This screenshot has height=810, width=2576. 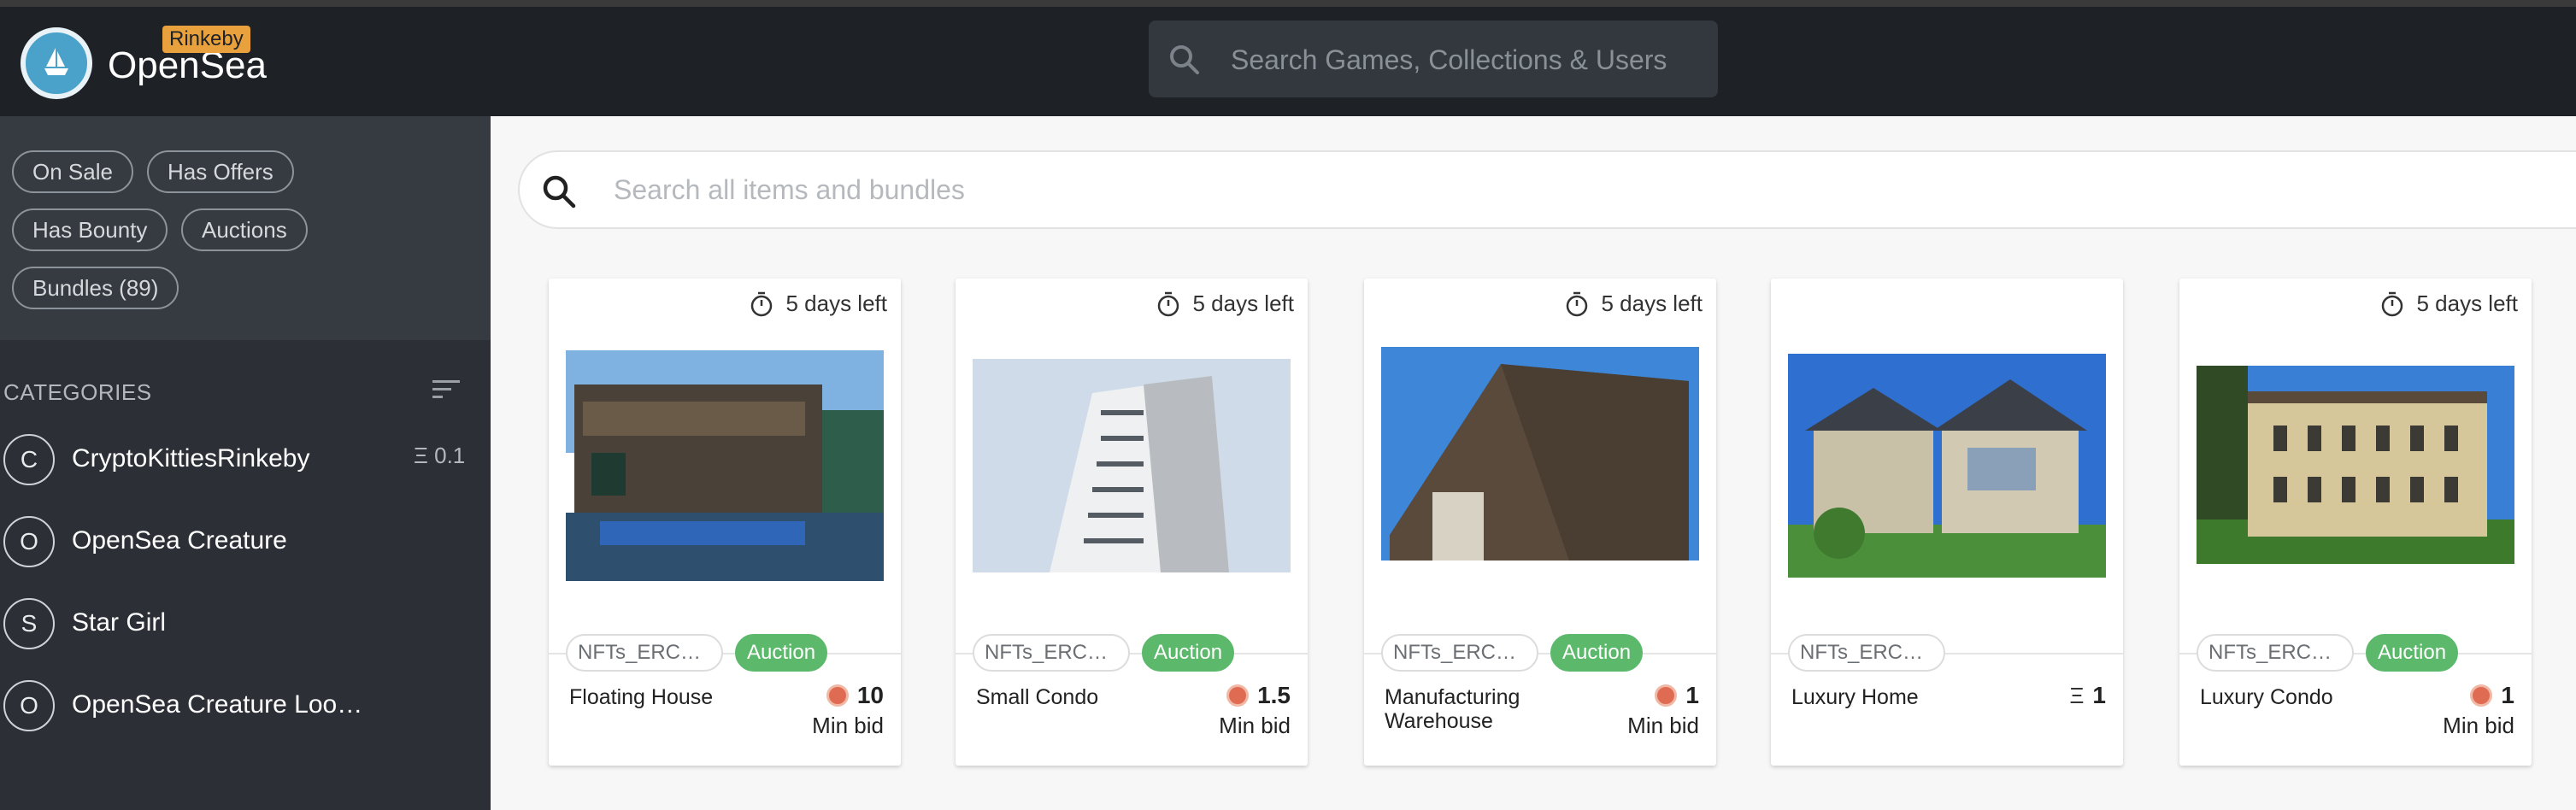 I want to click on filter-has-offers: Has Offers, so click(x=220, y=171).